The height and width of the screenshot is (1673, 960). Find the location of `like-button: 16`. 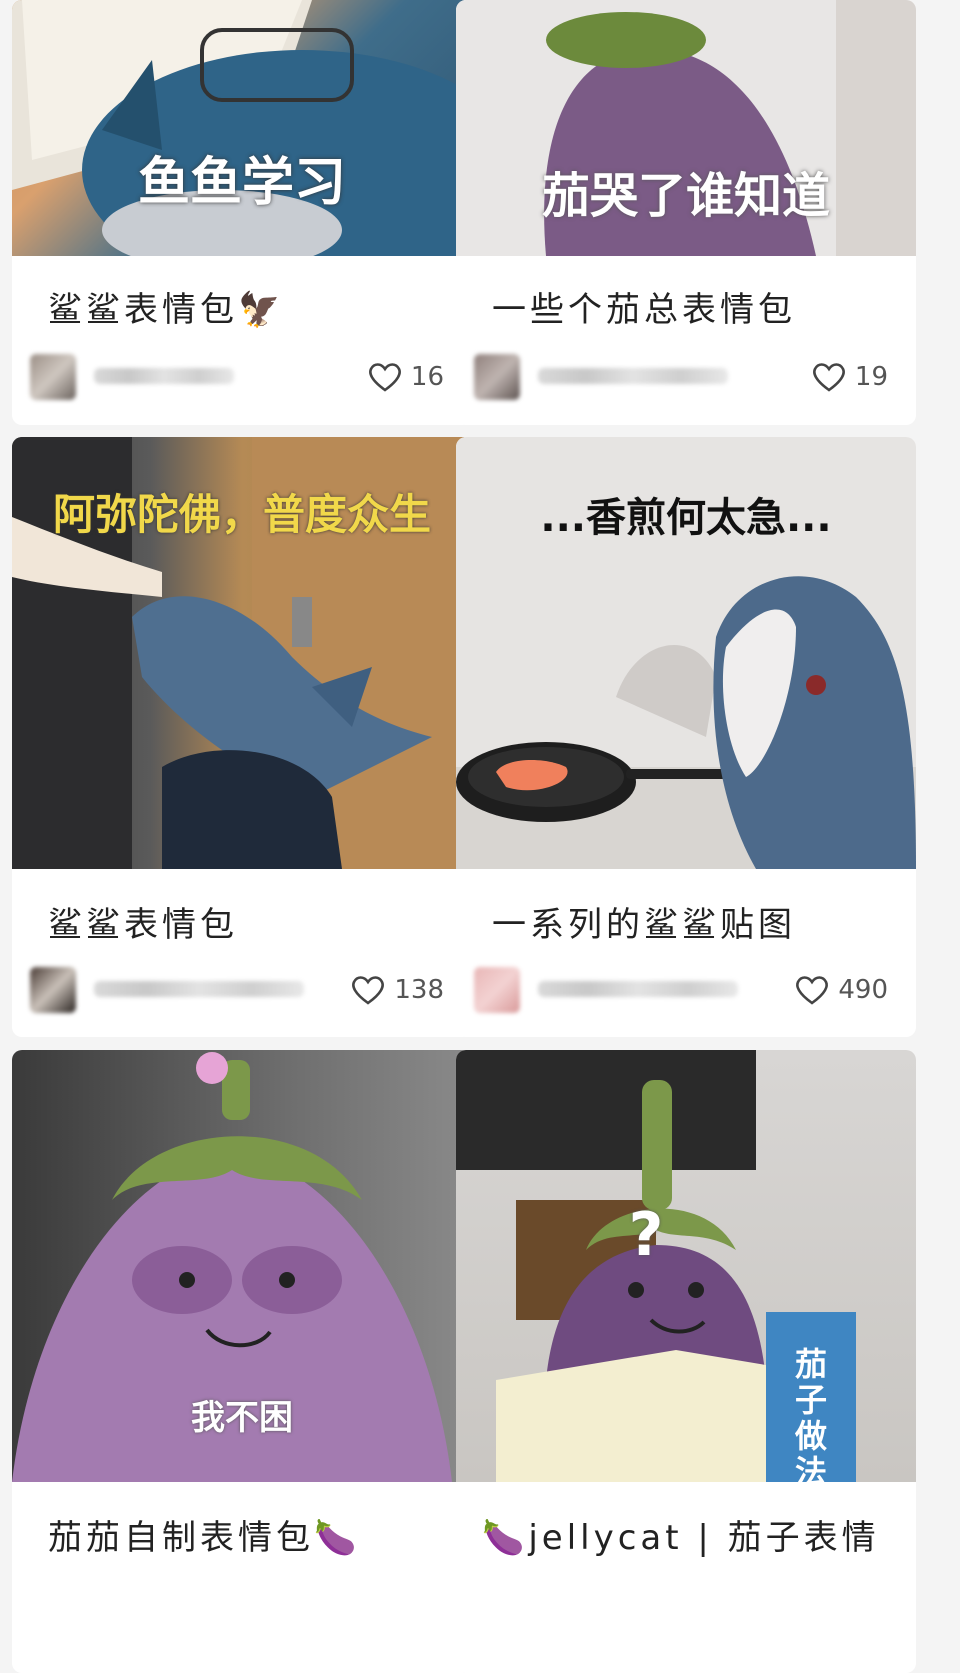

like-button: 16 is located at coordinates (405, 377).